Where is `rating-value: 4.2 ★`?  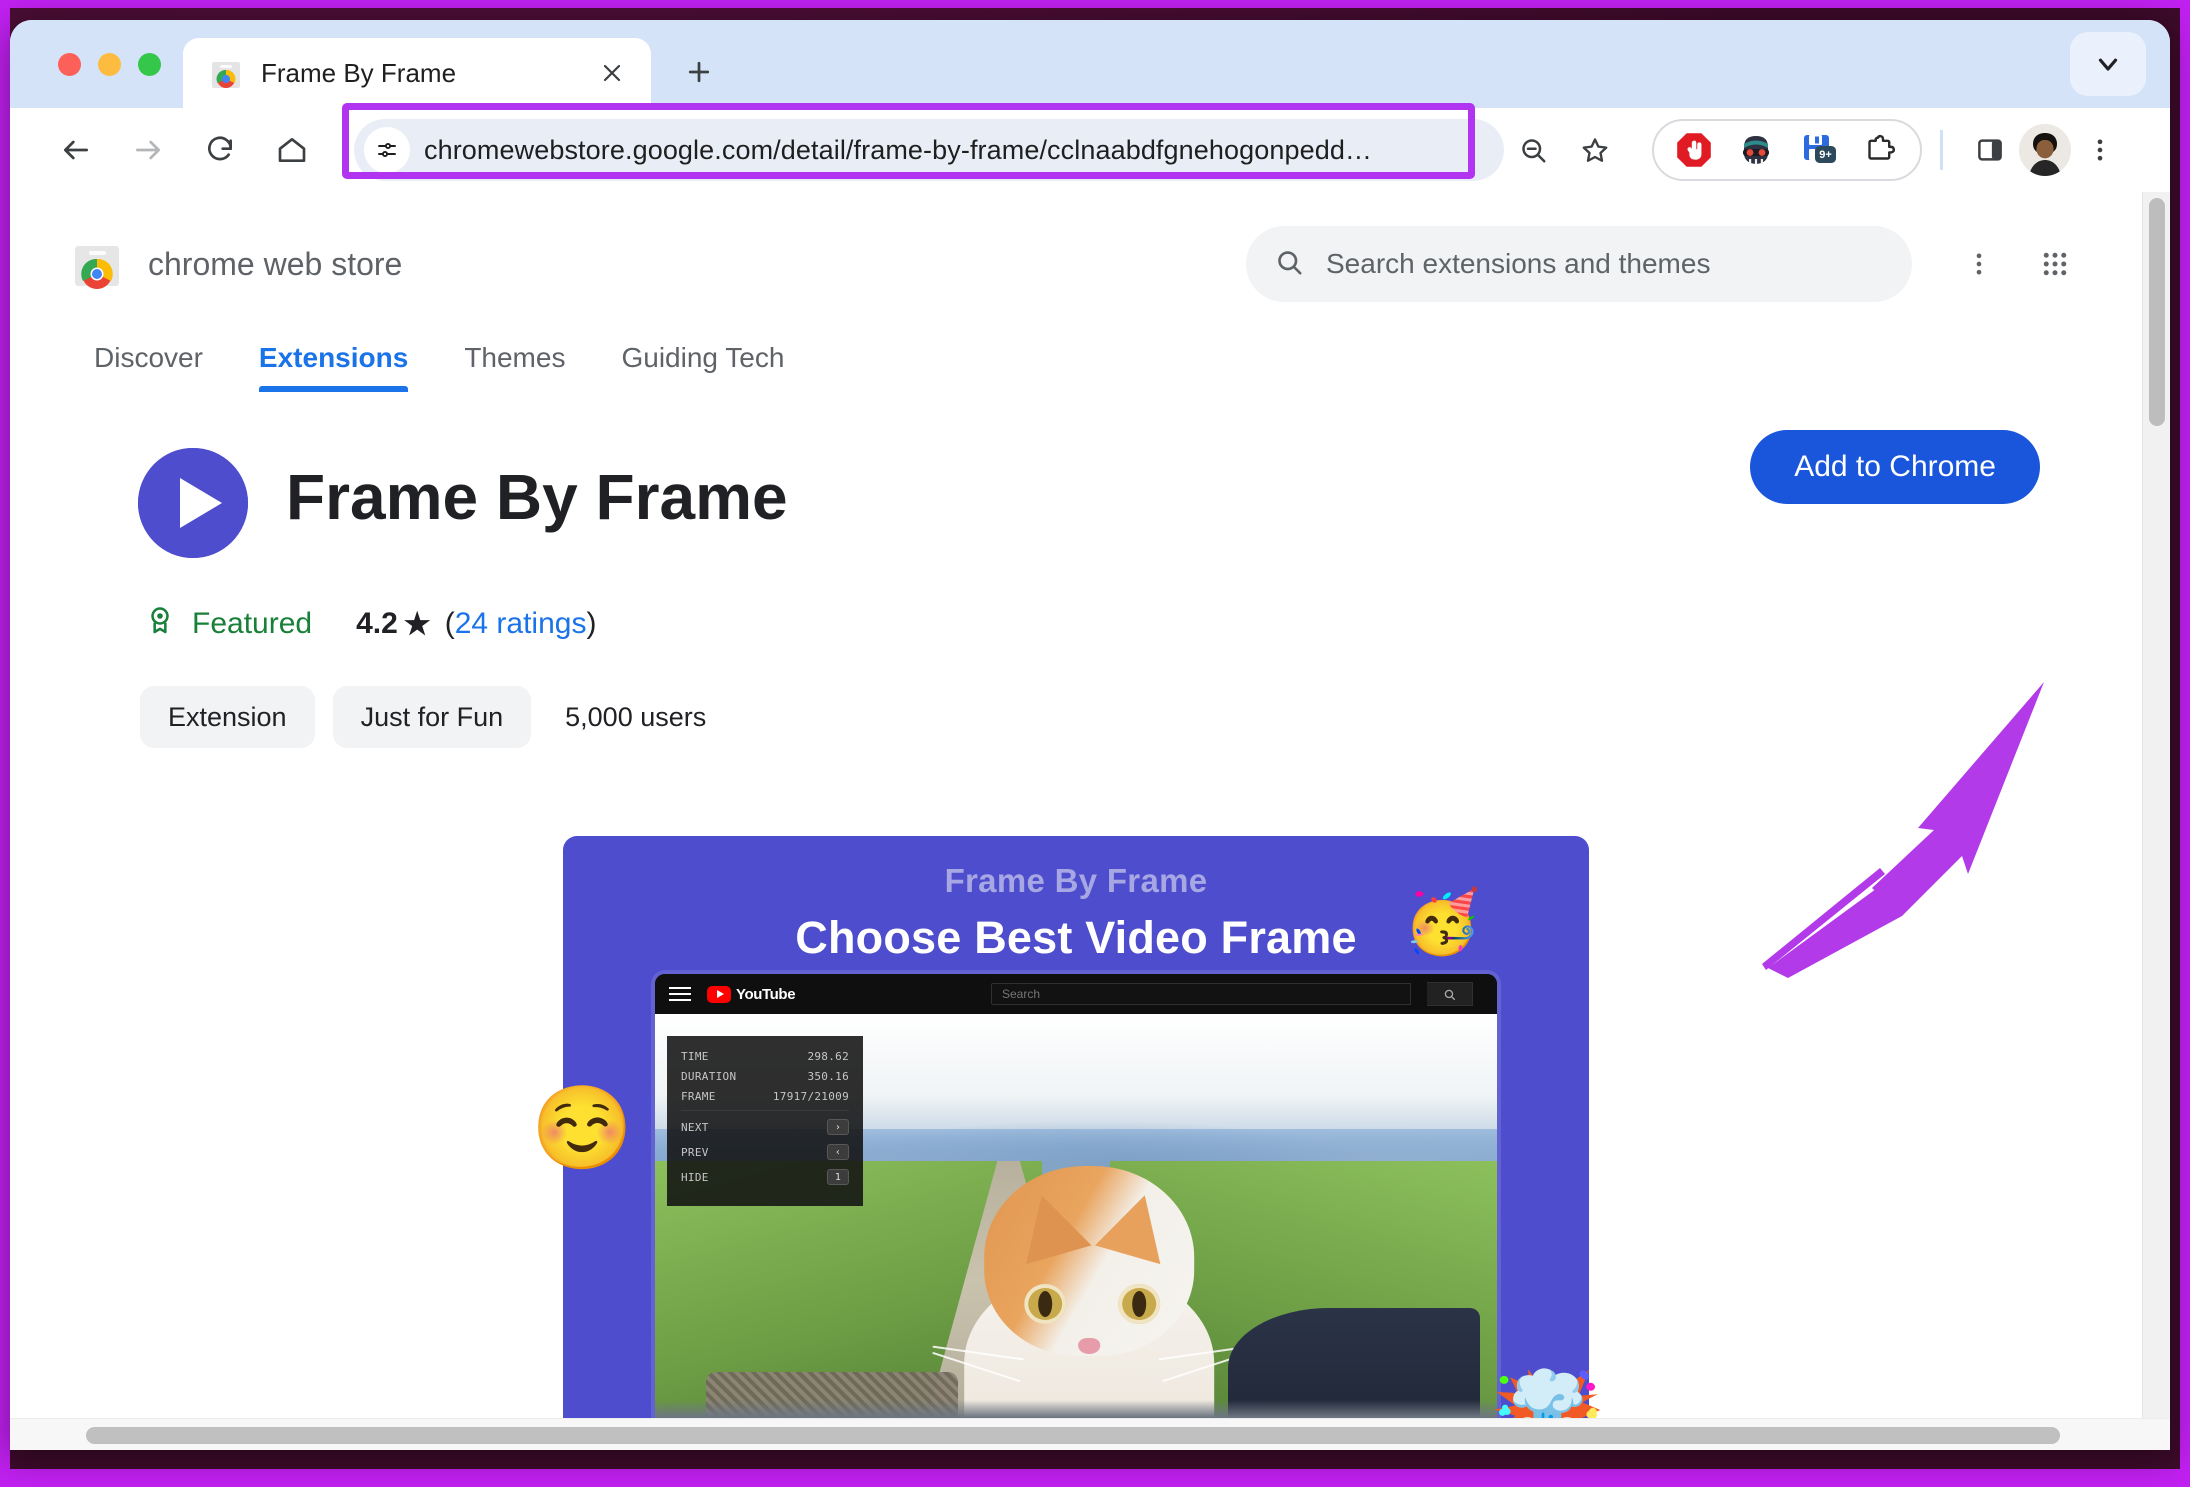 rating-value: 4.2 ★ is located at coordinates (393, 624).